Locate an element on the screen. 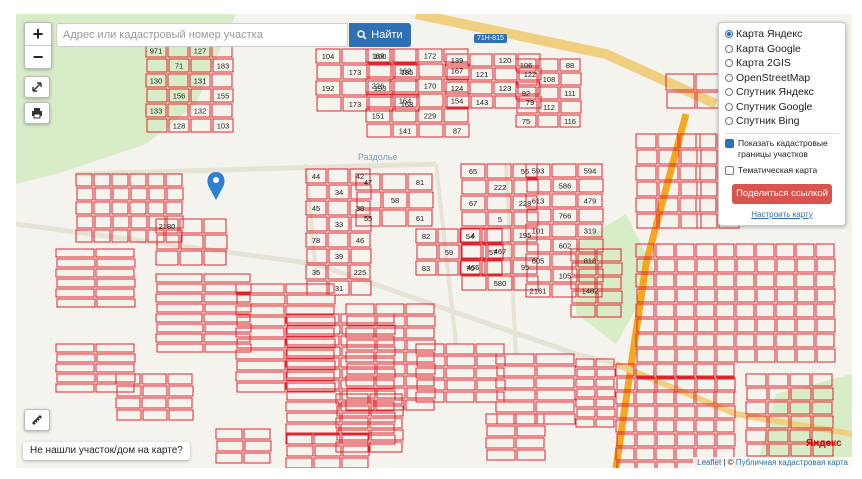  find-button: Найти is located at coordinates (380, 35).